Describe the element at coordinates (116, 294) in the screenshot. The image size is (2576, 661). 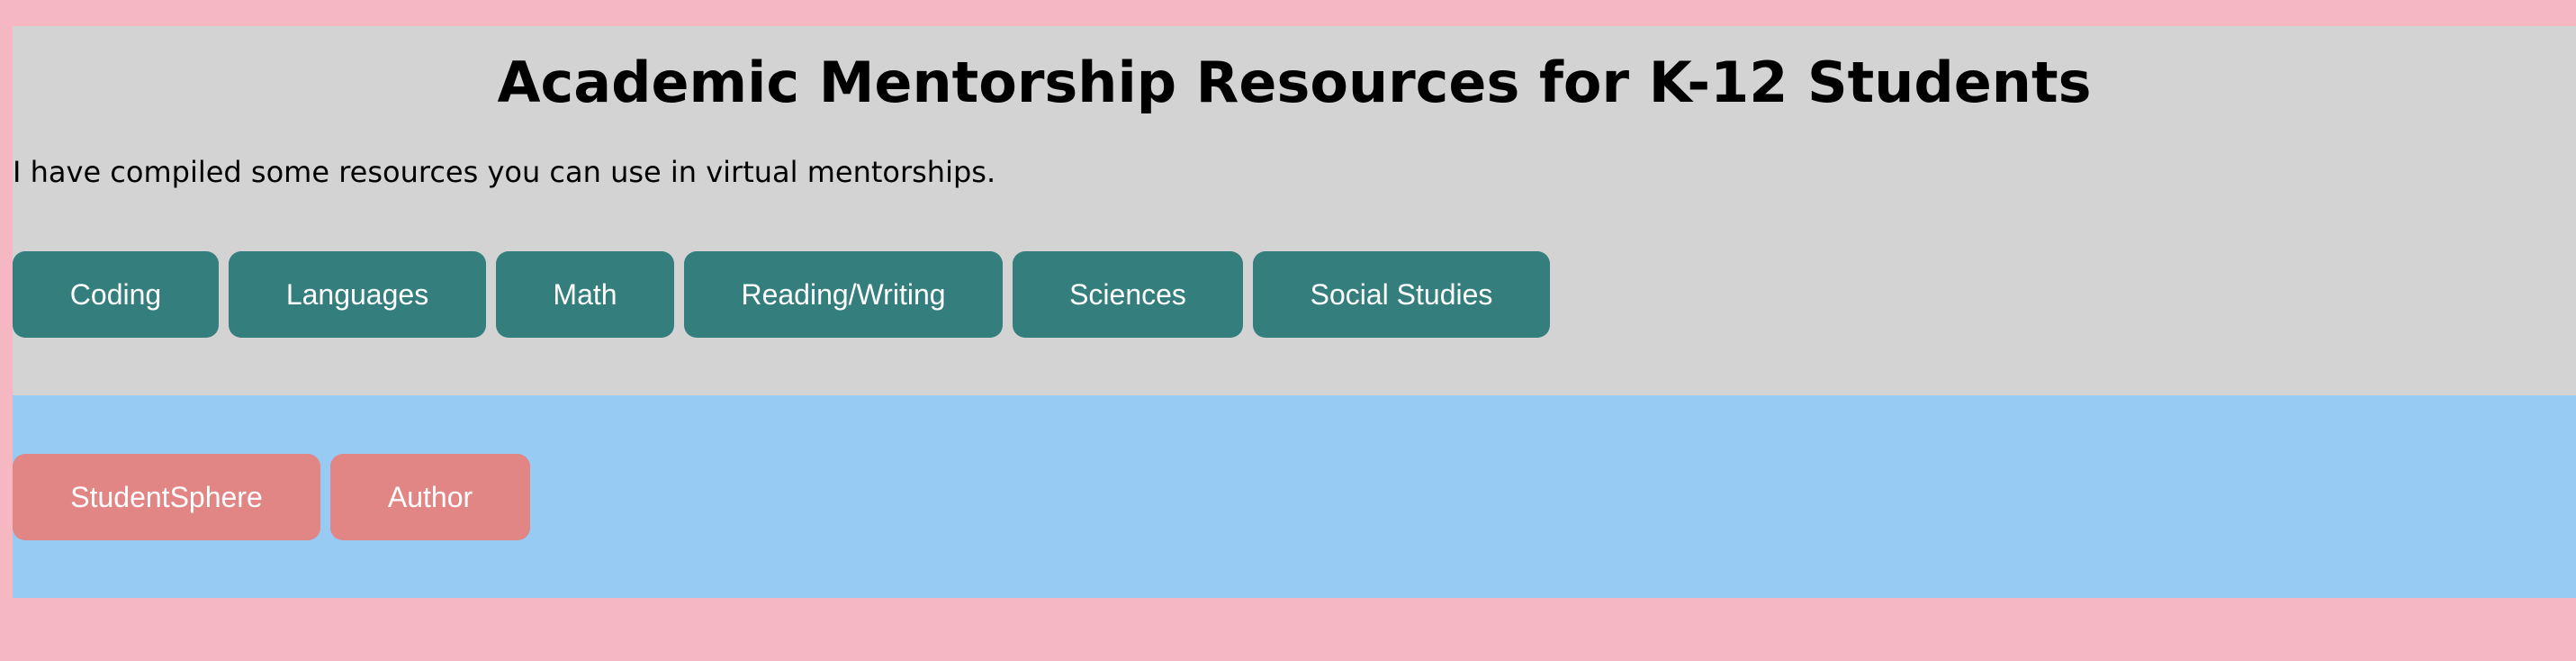
I see `coding-button: Coding` at that location.